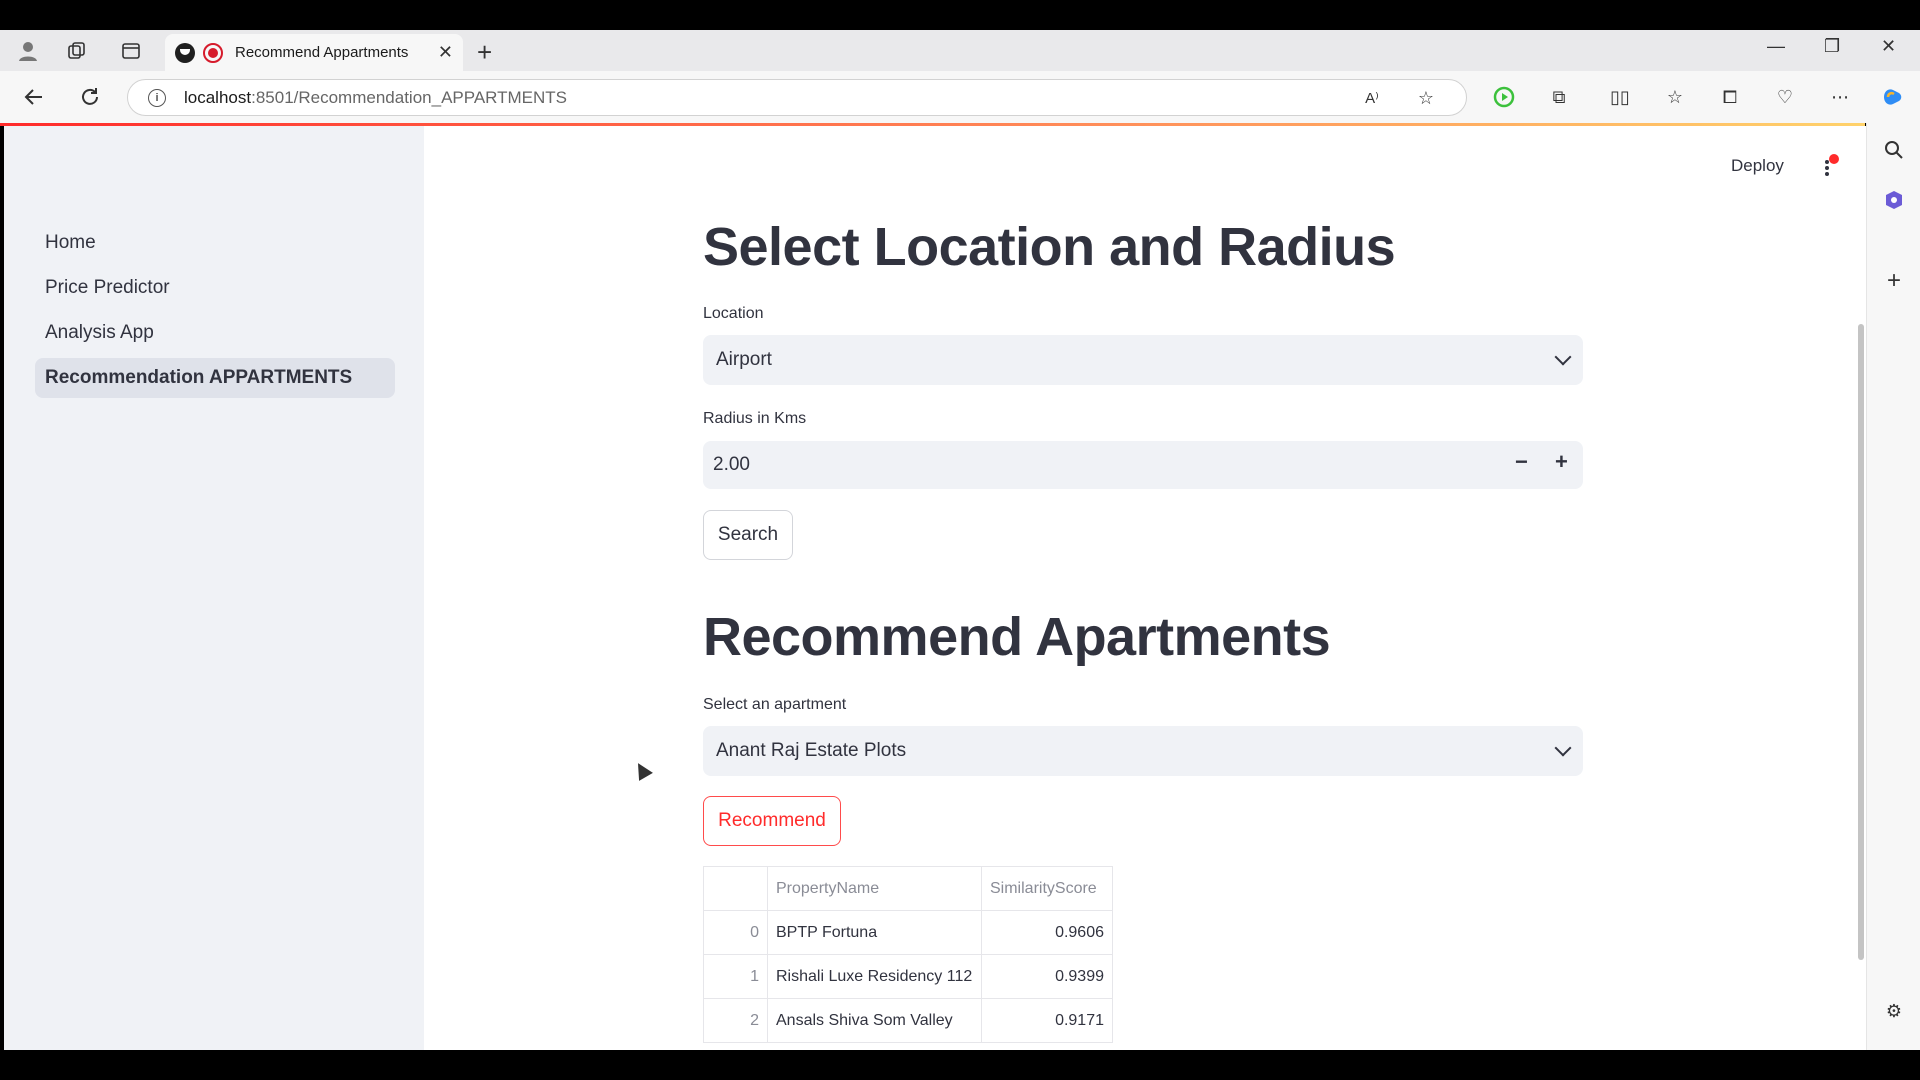 This screenshot has width=1920, height=1080. I want to click on url-path: :8501/Recommendation_APPARTMENTS, so click(409, 97).